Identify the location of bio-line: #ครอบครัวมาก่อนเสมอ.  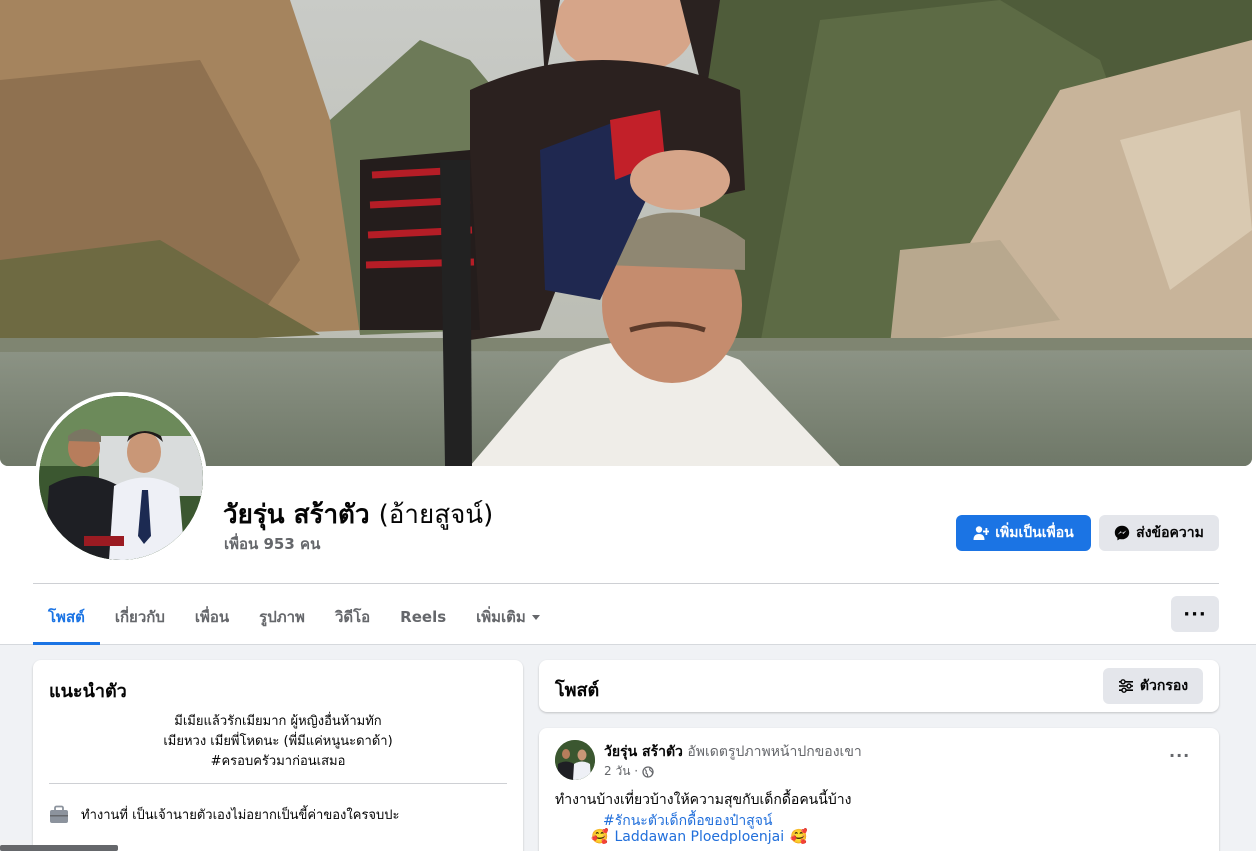
(278, 762).